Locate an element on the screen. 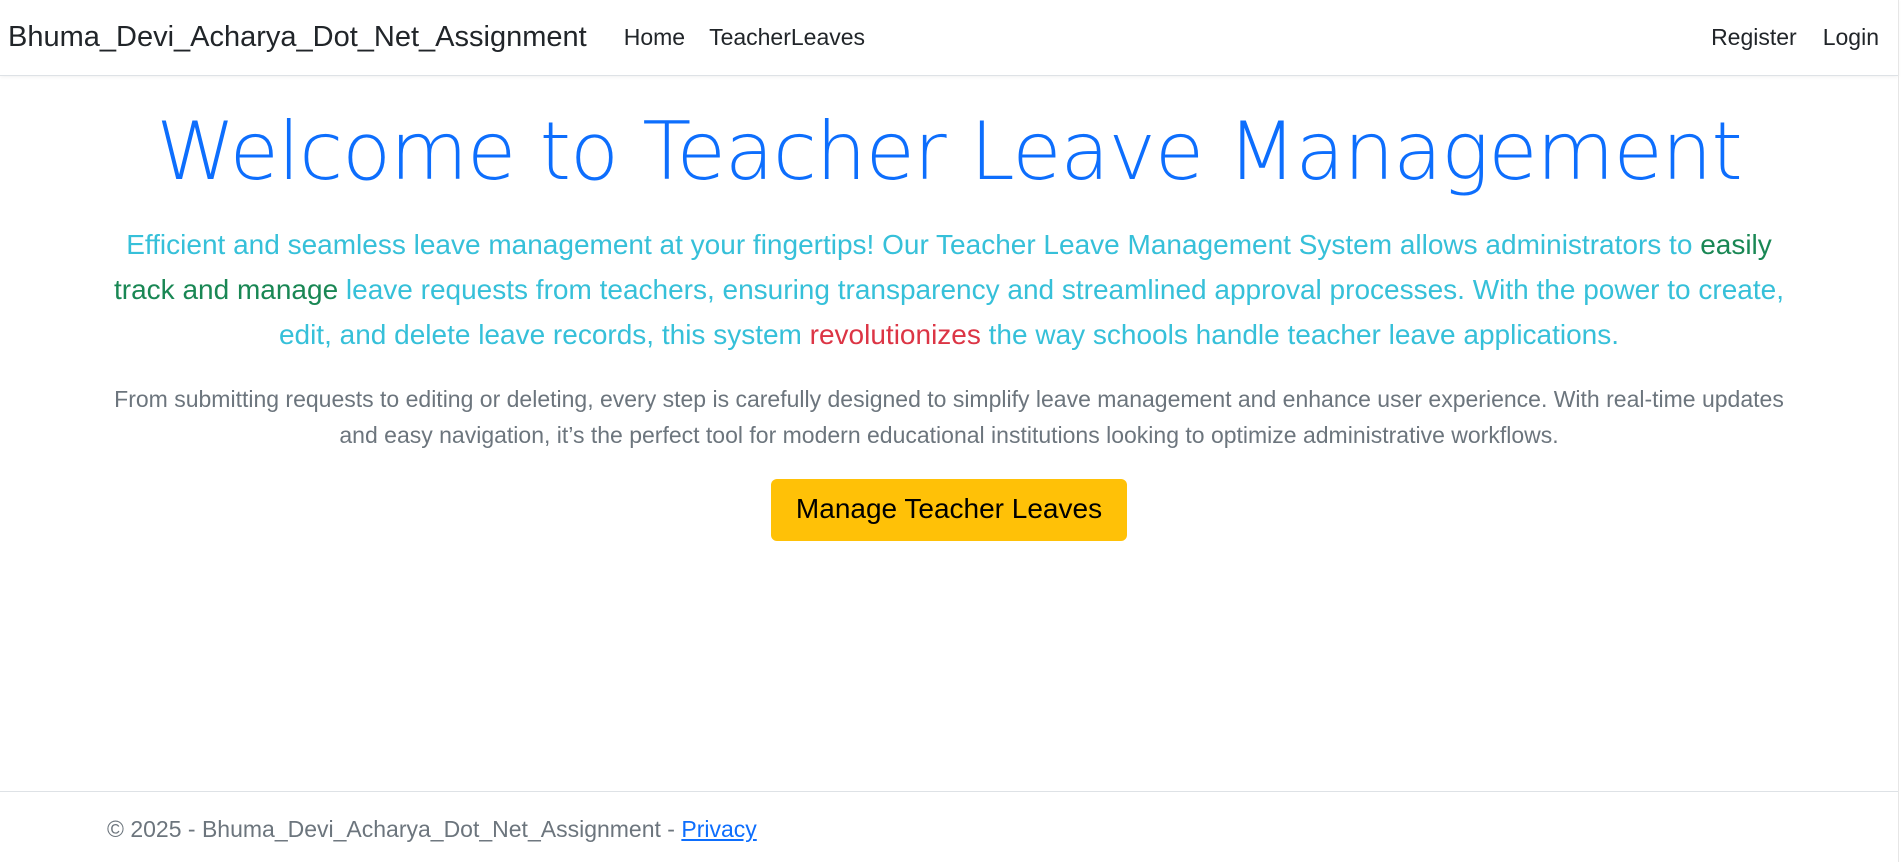 The image size is (1902, 862). page-title: Welcome to Teacher Leave Management is located at coordinates (949, 151).